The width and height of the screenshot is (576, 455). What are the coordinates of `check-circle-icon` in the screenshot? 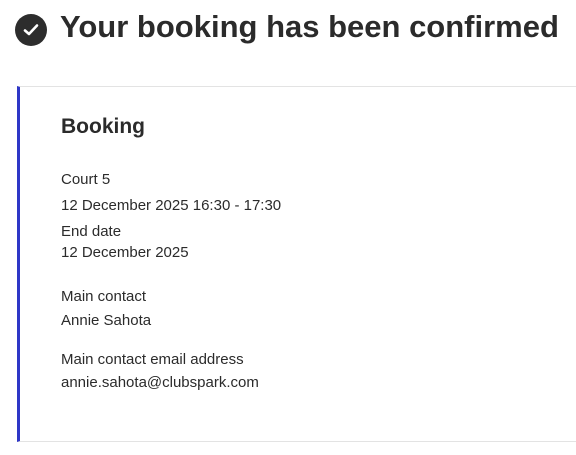 It's located at (31, 30).